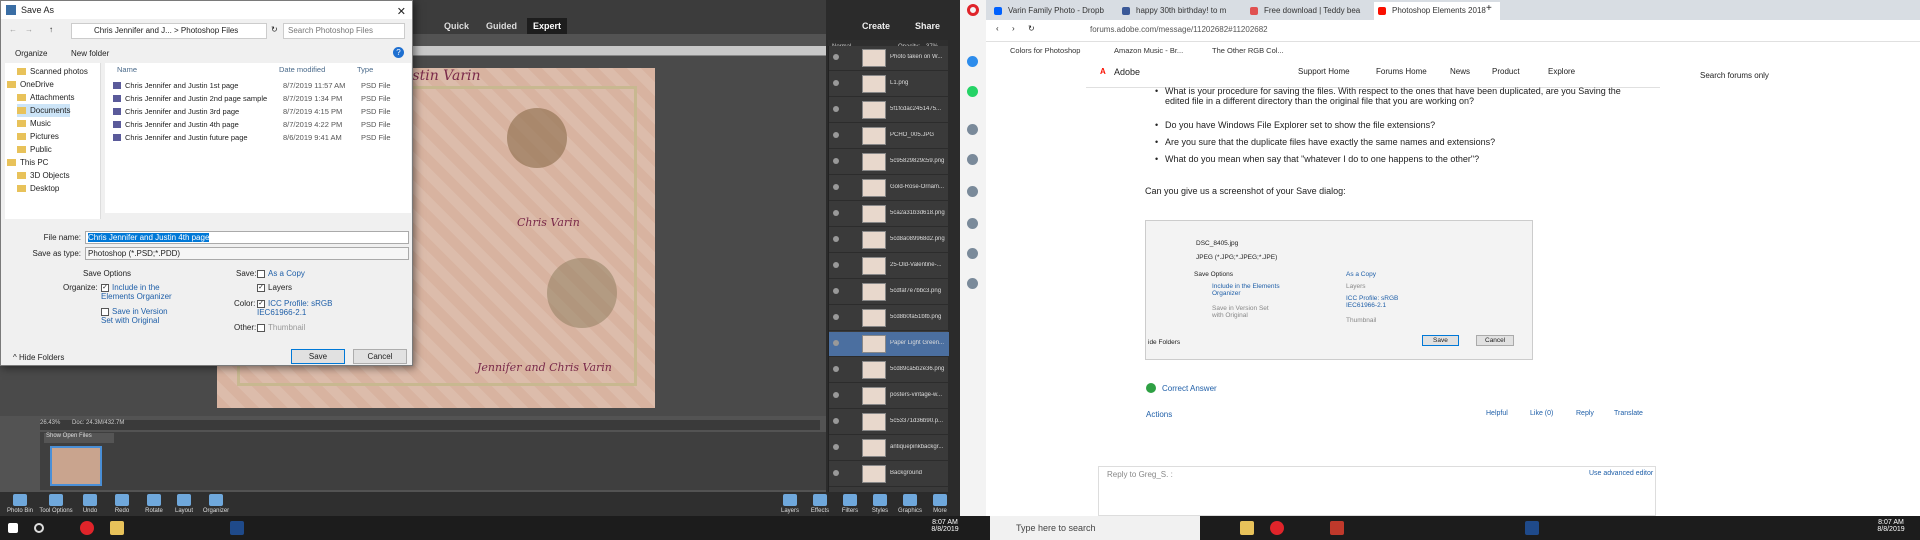  Describe the element at coordinates (247, 237) in the screenshot. I see `file-name-field: Chris Jennifer and Justin 4th page` at that location.